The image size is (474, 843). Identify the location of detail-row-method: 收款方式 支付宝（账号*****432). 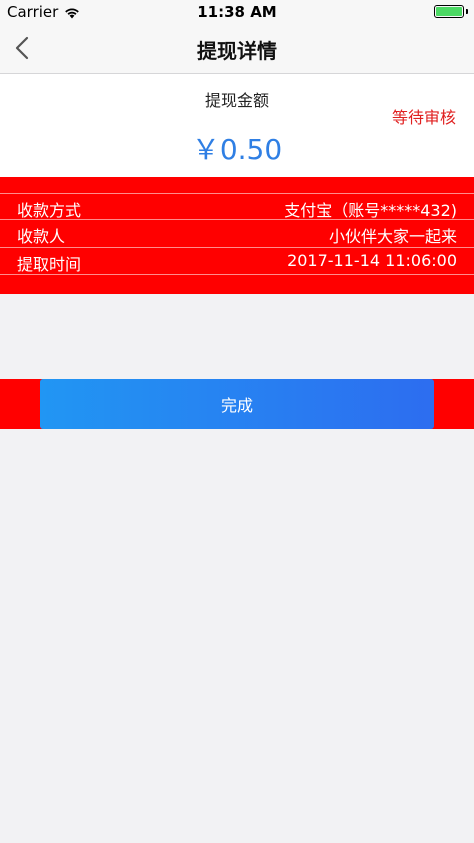
(237, 206).